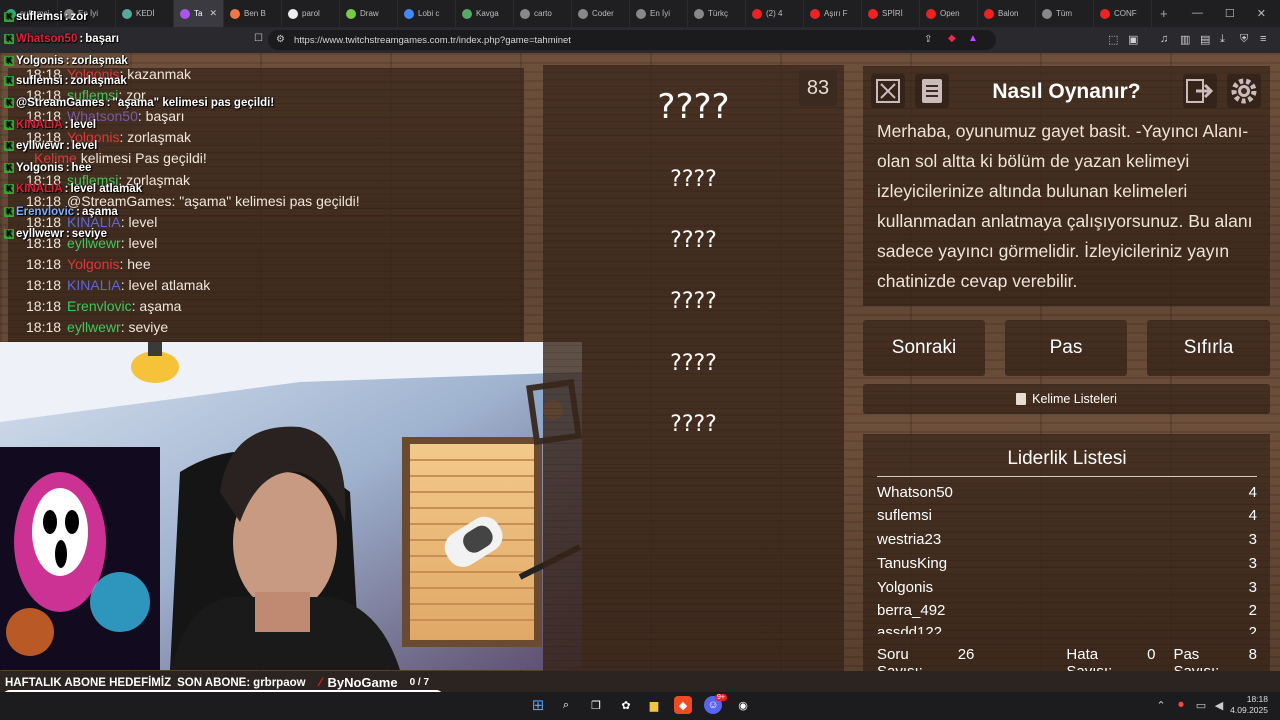  I want to click on player-name: assdd122, so click(910, 629).